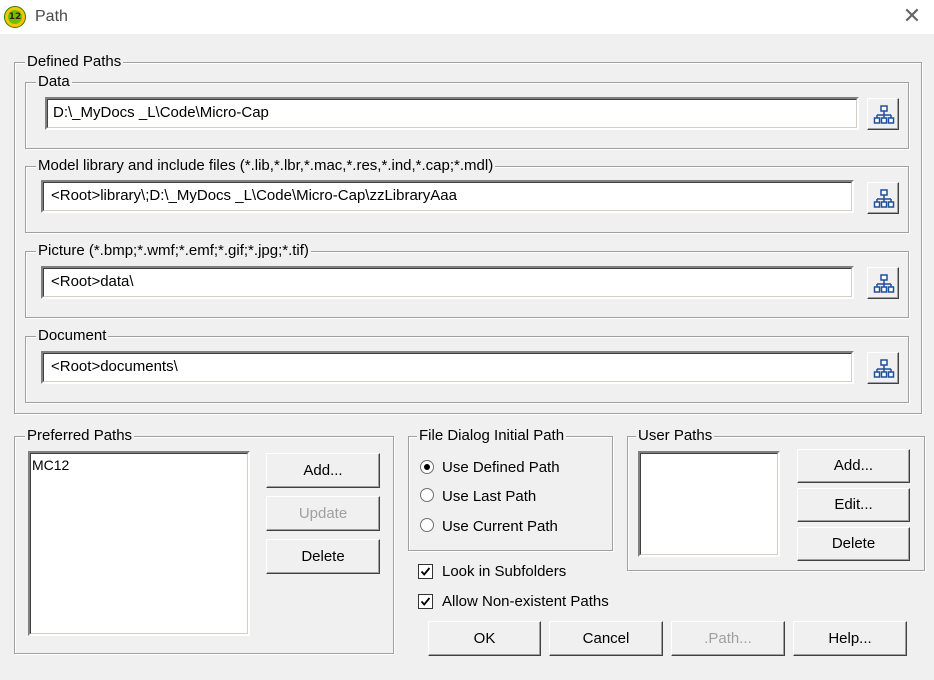 The width and height of the screenshot is (934, 680). I want to click on allow-nonexistent-checkbox, so click(425, 601).